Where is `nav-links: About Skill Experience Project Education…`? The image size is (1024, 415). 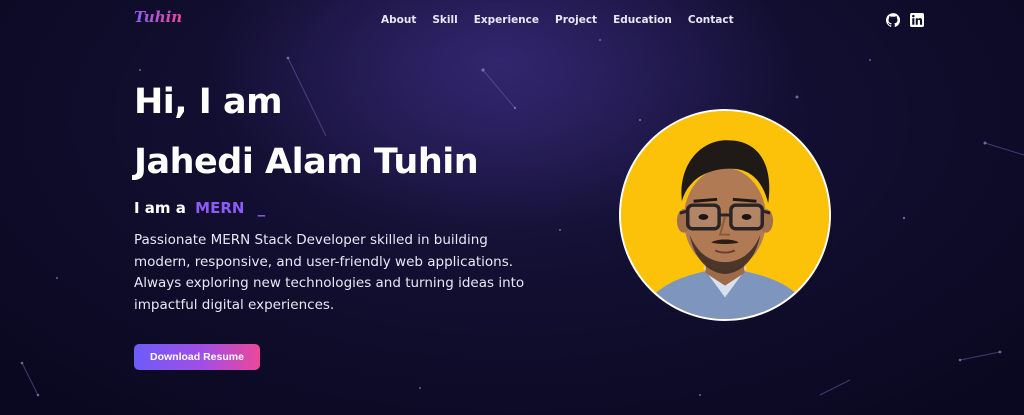
nav-links: About Skill Experience Project Education… is located at coordinates (557, 20).